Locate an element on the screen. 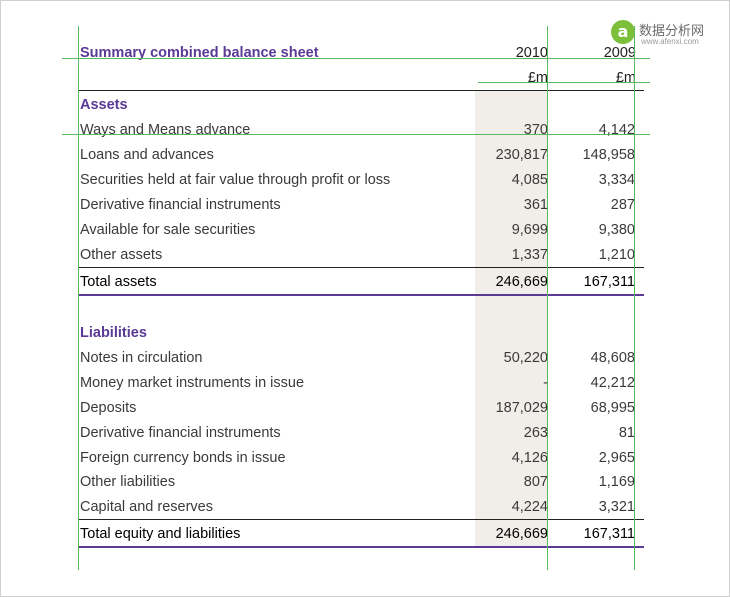 This screenshot has height=597, width=730. value-2009: 148,958 is located at coordinates (608, 155).